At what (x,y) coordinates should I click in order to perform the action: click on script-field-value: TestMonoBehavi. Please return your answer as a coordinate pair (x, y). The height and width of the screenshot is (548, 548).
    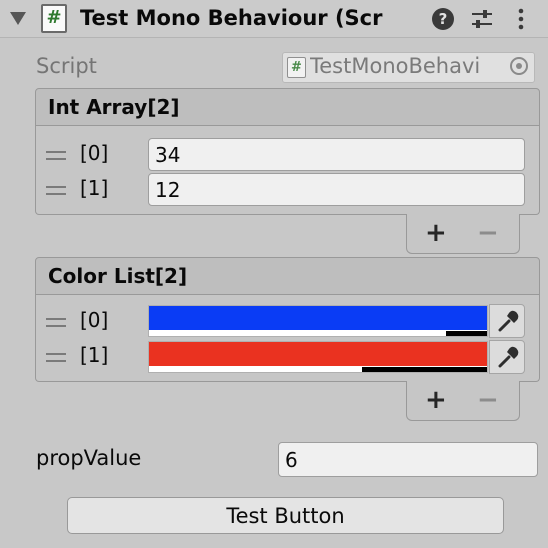
    Looking at the image, I should click on (395, 66).